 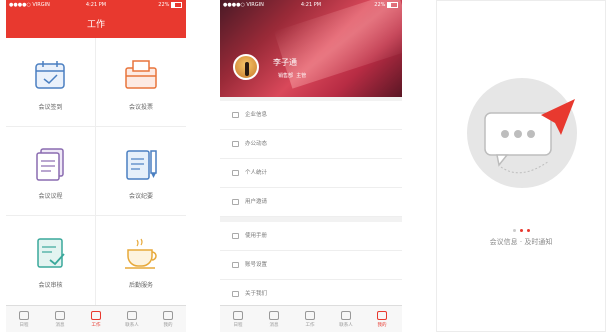 What do you see at coordinates (96, 19) in the screenshot?
I see `header-bar: ●●●●○ VIRGIN 4:21 PM 22% 工作` at bounding box center [96, 19].